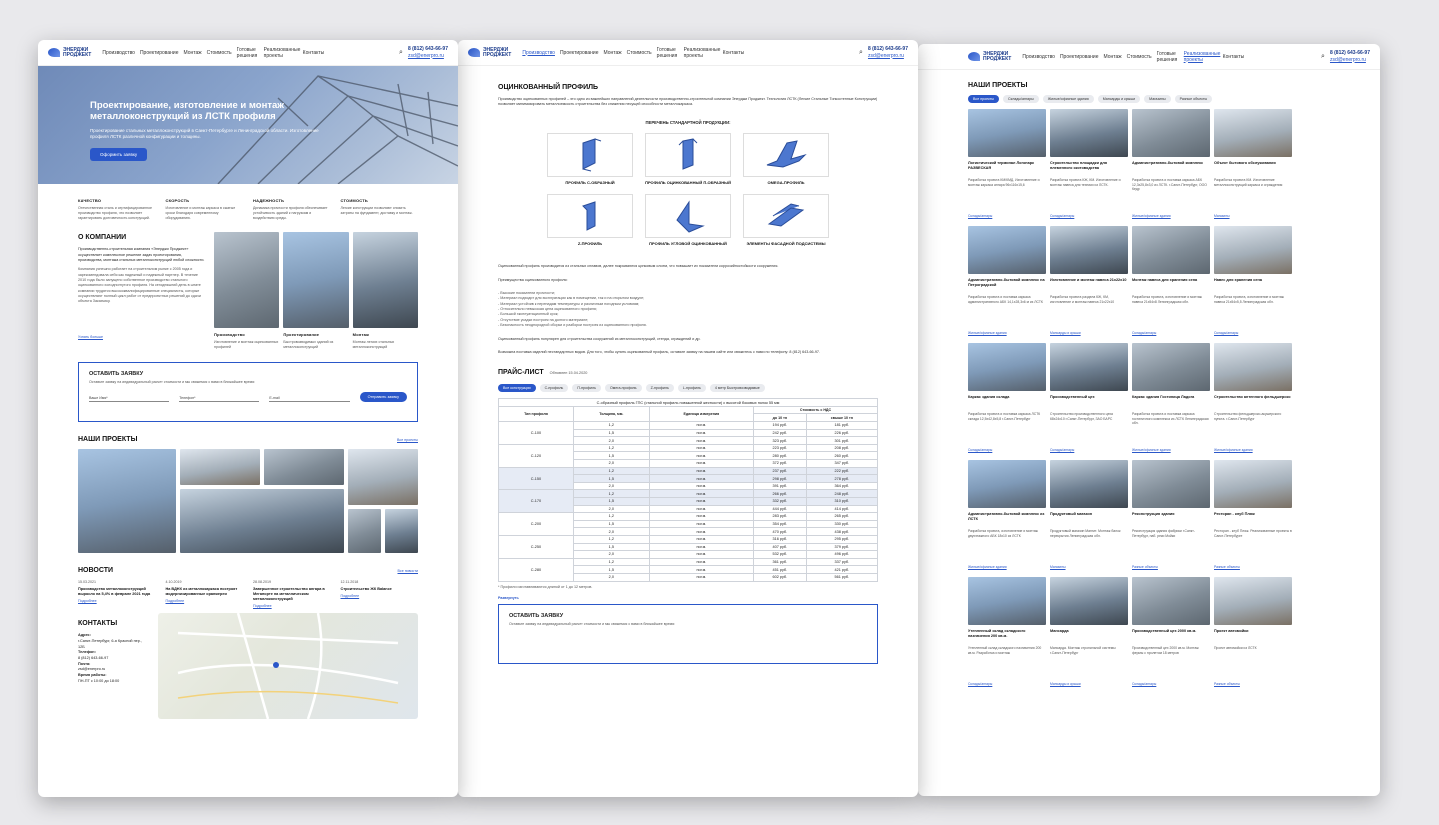  I want to click on project-category-link: Мансарды и крыши, so click(1065, 684).